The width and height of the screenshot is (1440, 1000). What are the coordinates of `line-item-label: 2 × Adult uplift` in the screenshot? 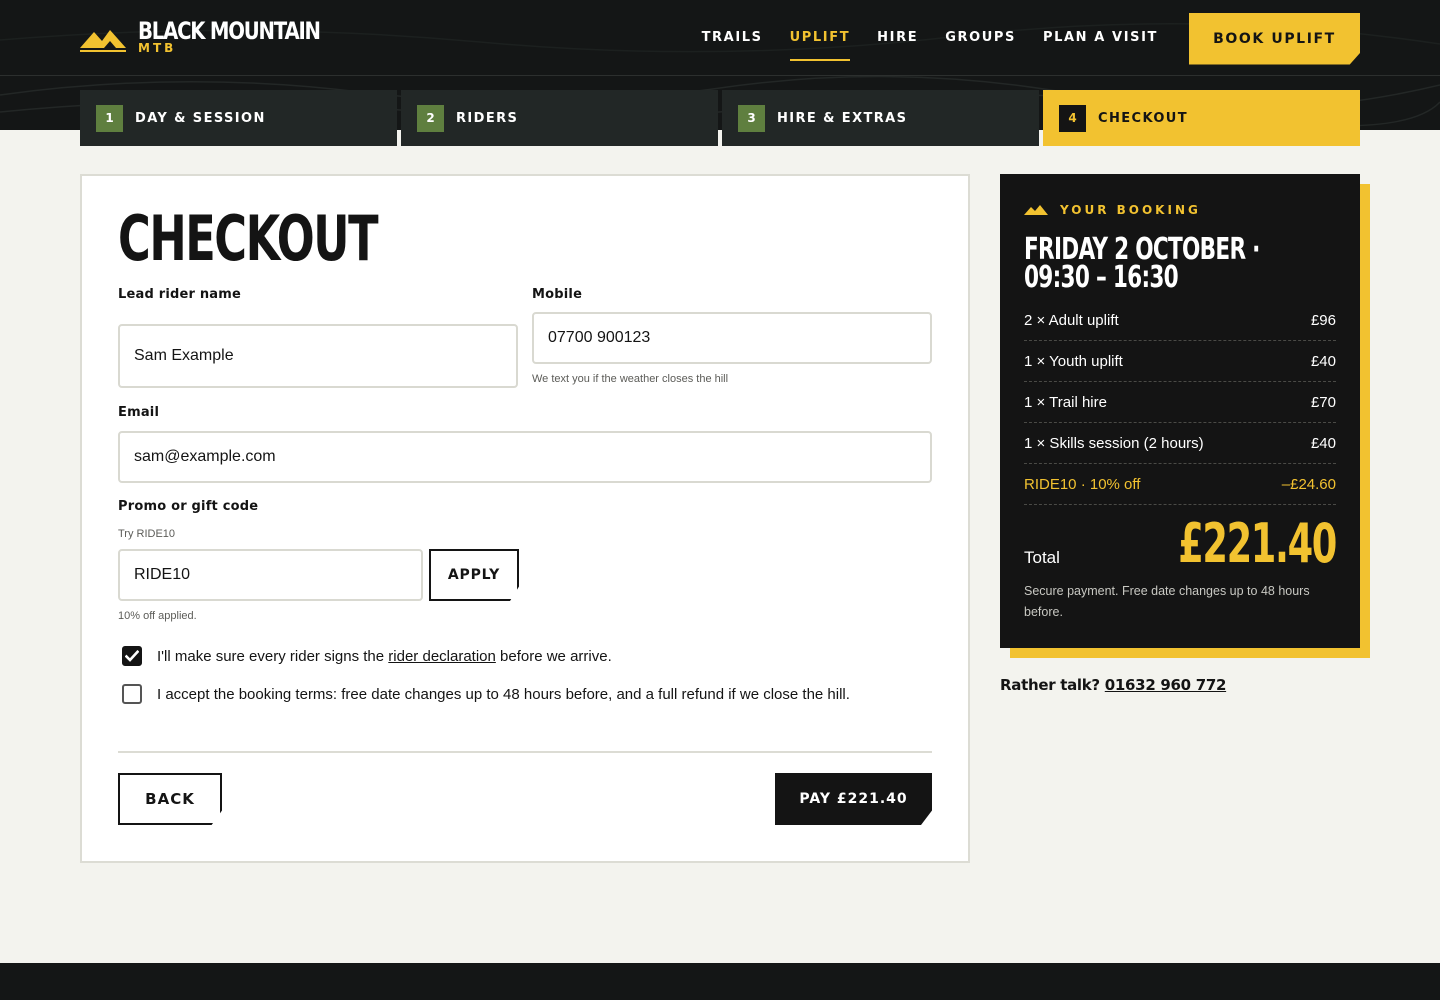 It's located at (1071, 320).